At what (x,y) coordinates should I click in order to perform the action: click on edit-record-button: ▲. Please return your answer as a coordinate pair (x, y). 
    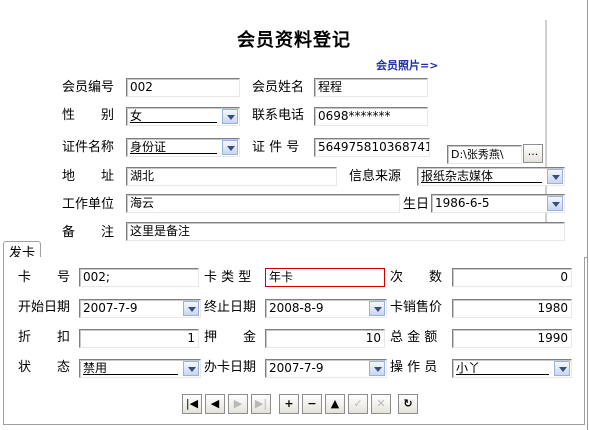
    Looking at the image, I should click on (335, 404).